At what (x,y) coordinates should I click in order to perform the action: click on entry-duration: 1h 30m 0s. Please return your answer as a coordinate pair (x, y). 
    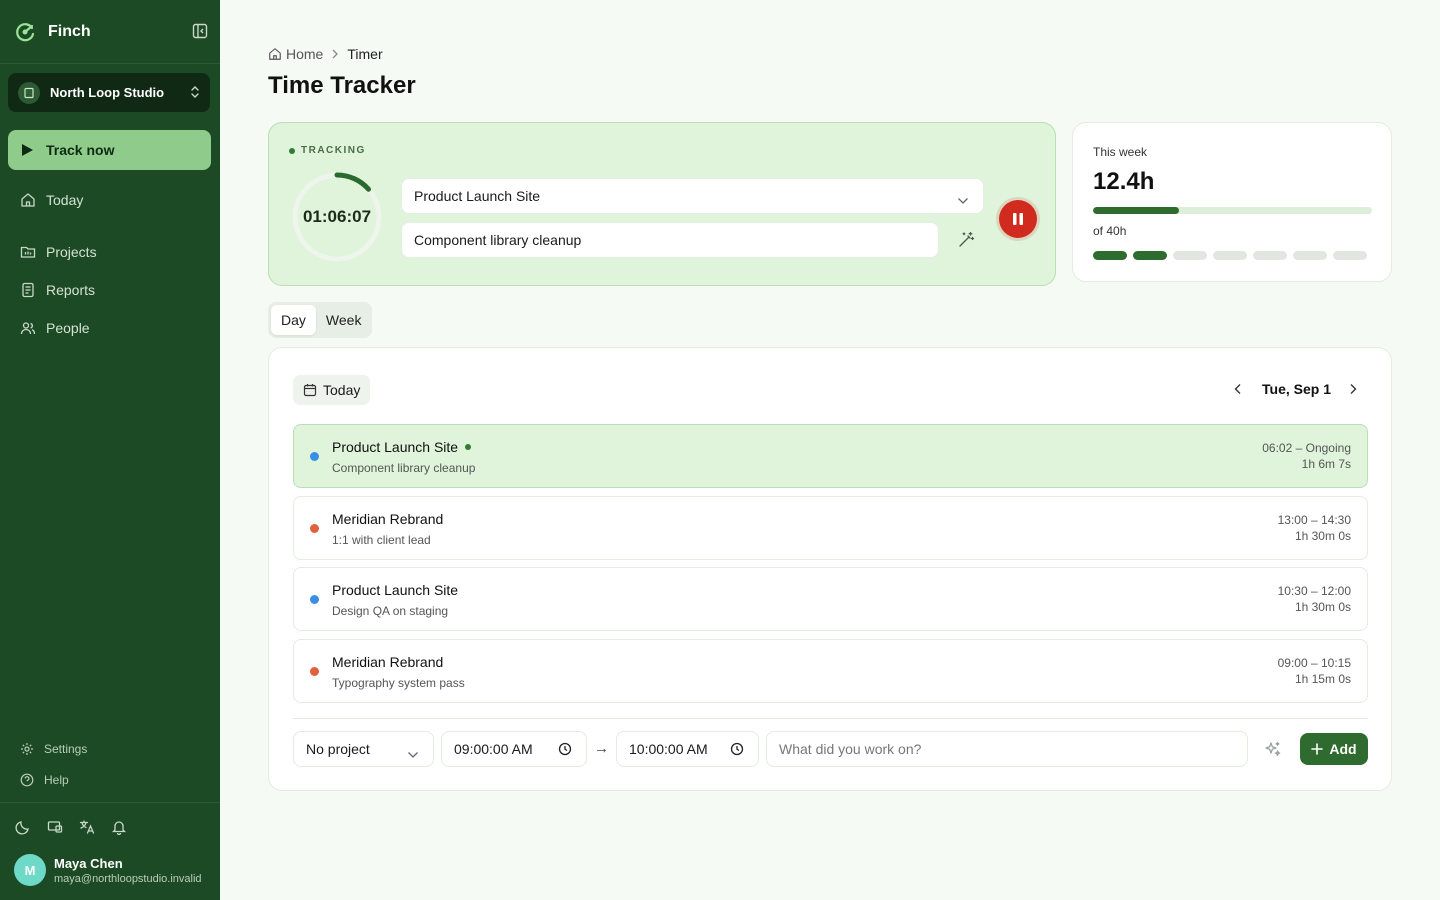
    Looking at the image, I should click on (1322, 536).